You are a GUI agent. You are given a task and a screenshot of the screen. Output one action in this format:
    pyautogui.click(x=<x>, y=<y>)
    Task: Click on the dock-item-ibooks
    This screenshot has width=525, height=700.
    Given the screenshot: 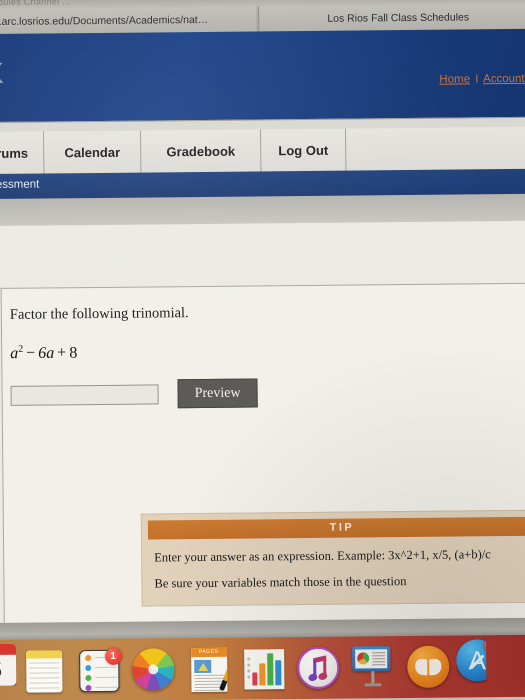 What is the action you would take?
    pyautogui.click(x=429, y=668)
    